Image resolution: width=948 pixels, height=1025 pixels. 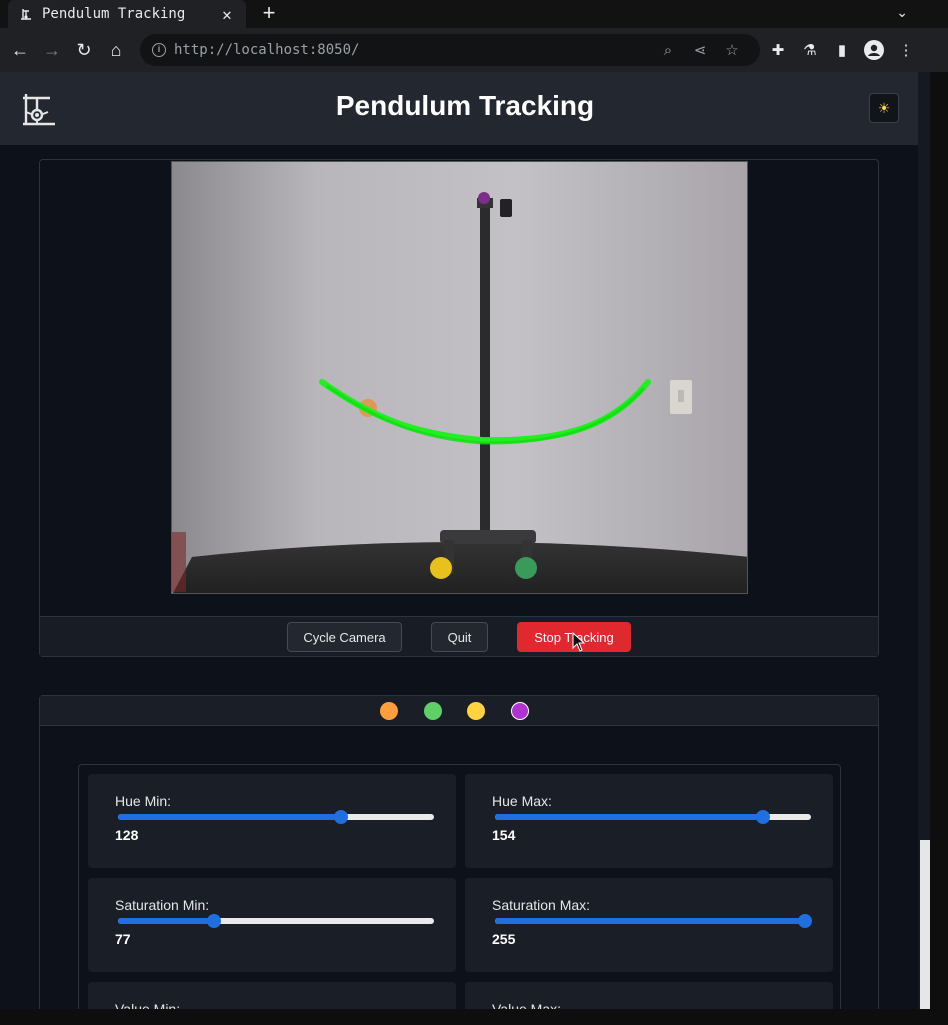 What do you see at coordinates (269, 13) in the screenshot?
I see `new-tab-icon: +` at bounding box center [269, 13].